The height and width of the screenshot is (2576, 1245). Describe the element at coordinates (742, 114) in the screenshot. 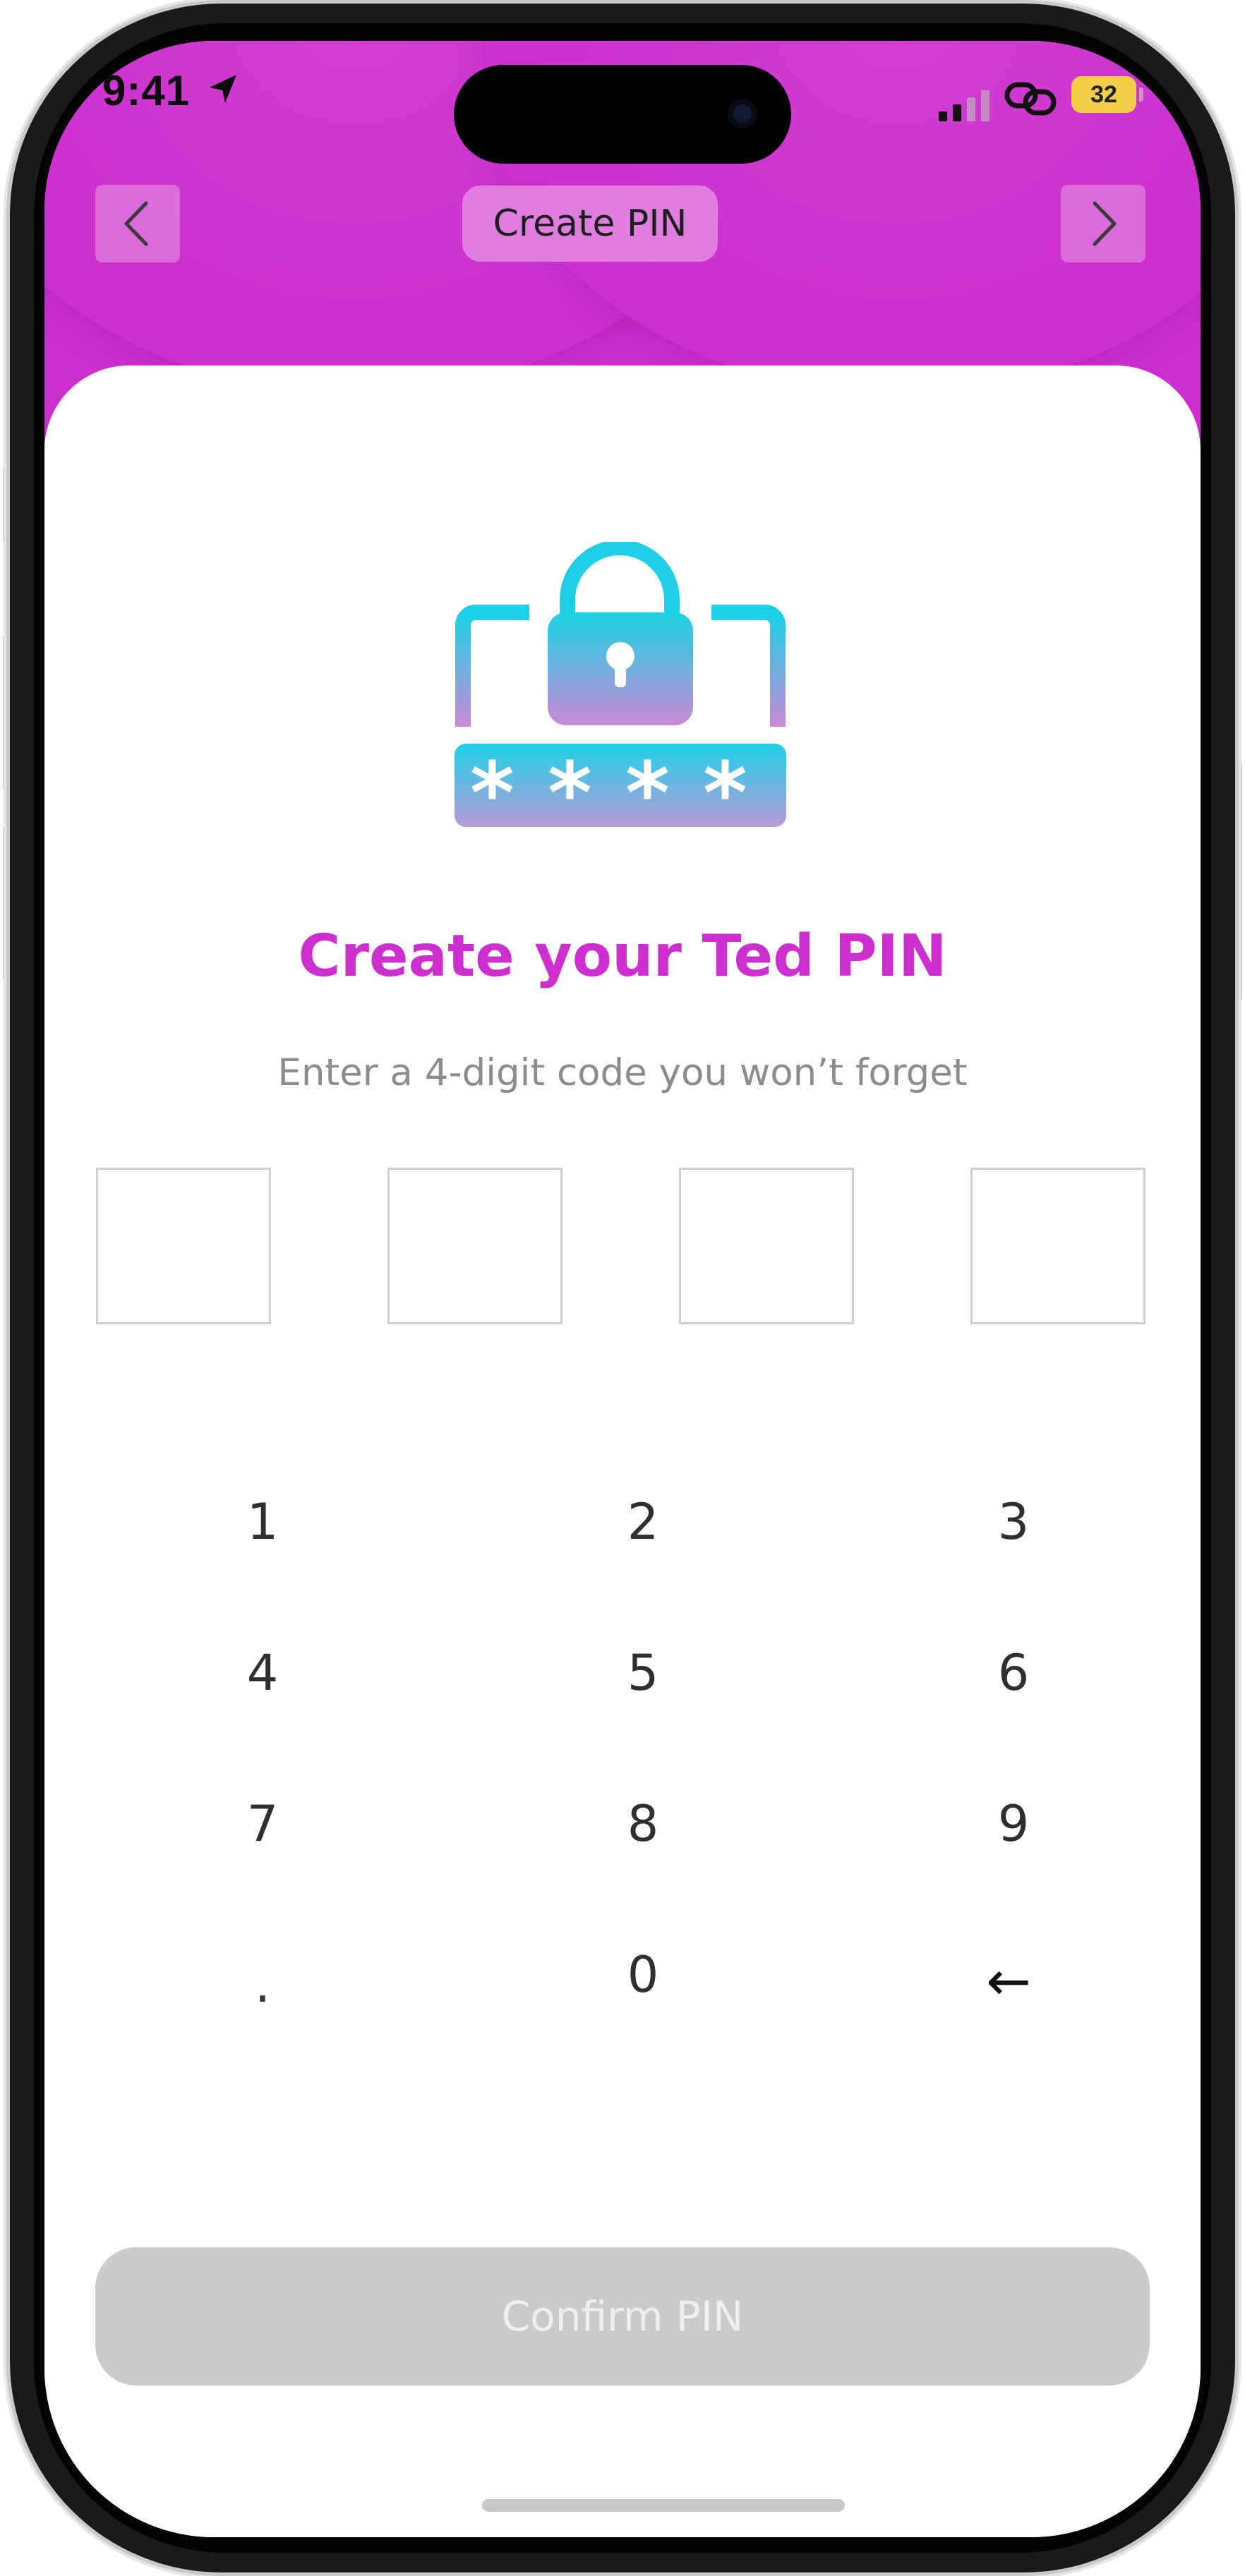

I see `front-camera` at that location.